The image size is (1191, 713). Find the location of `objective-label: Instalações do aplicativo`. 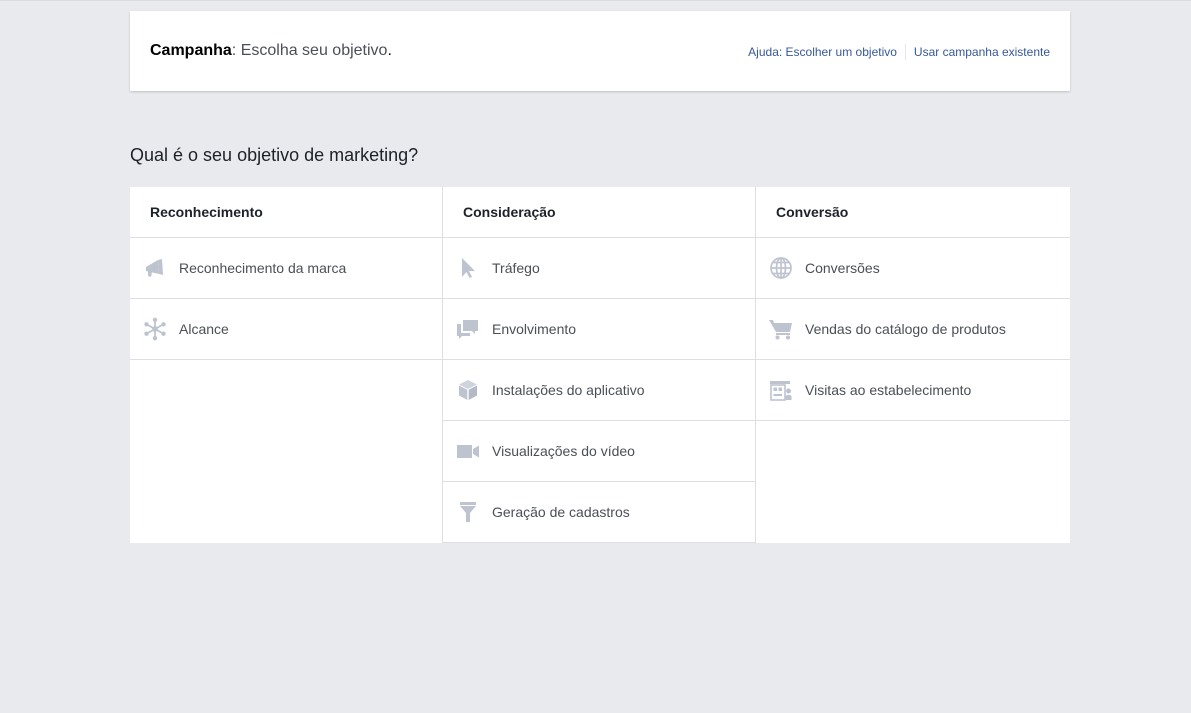

objective-label: Instalações do aplicativo is located at coordinates (568, 390).